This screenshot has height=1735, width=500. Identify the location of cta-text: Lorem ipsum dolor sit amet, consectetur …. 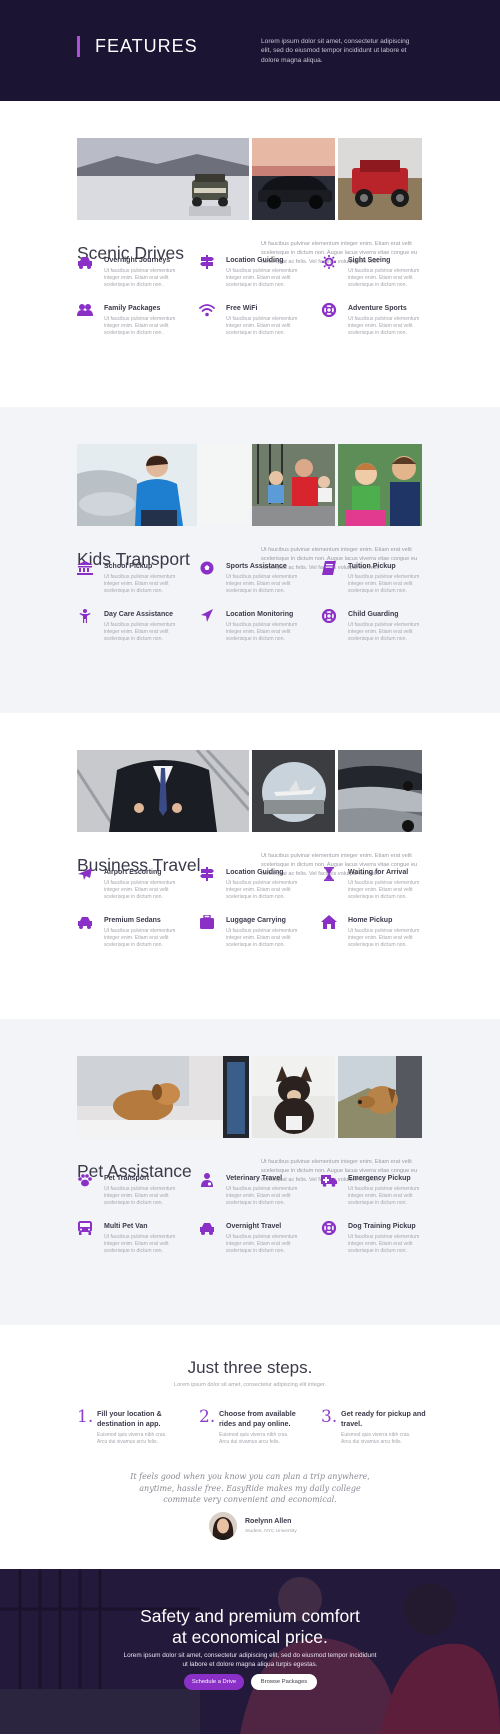
(250, 1660).